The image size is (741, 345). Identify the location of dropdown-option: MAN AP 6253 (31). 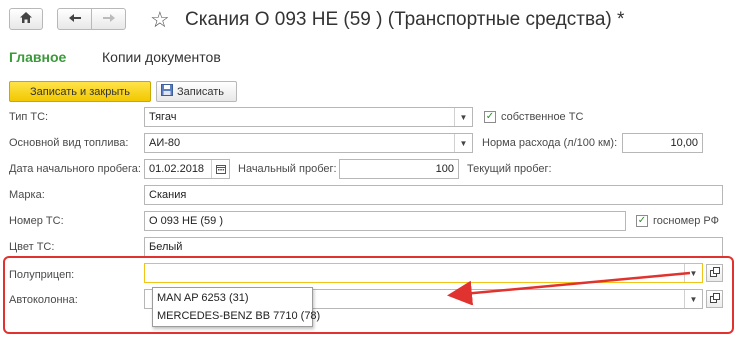
(203, 298).